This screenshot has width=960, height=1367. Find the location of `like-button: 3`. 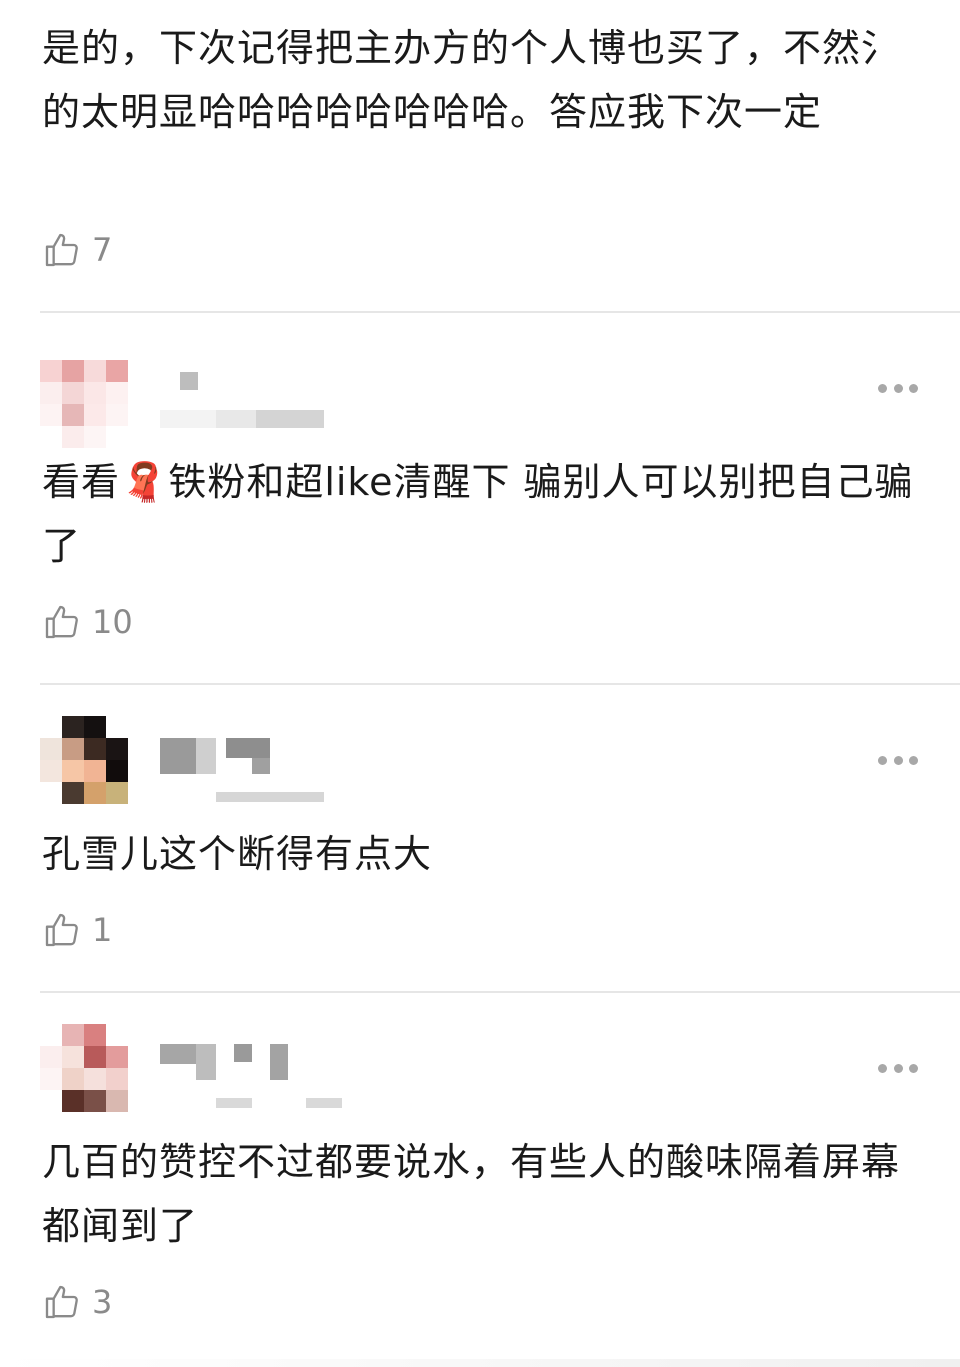

like-button: 3 is located at coordinates (77, 1302).